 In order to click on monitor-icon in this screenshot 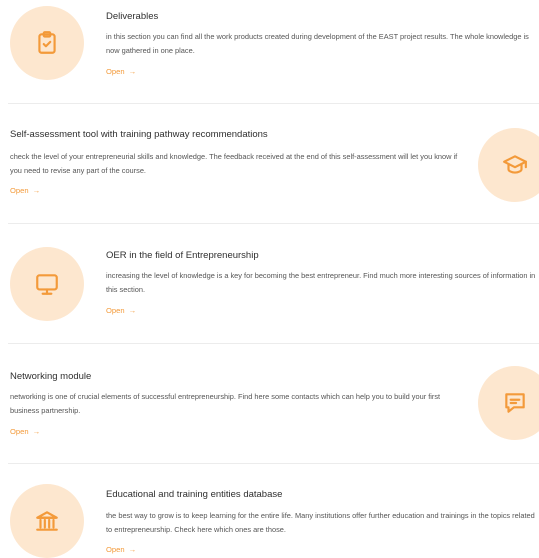, I will do `click(47, 284)`.